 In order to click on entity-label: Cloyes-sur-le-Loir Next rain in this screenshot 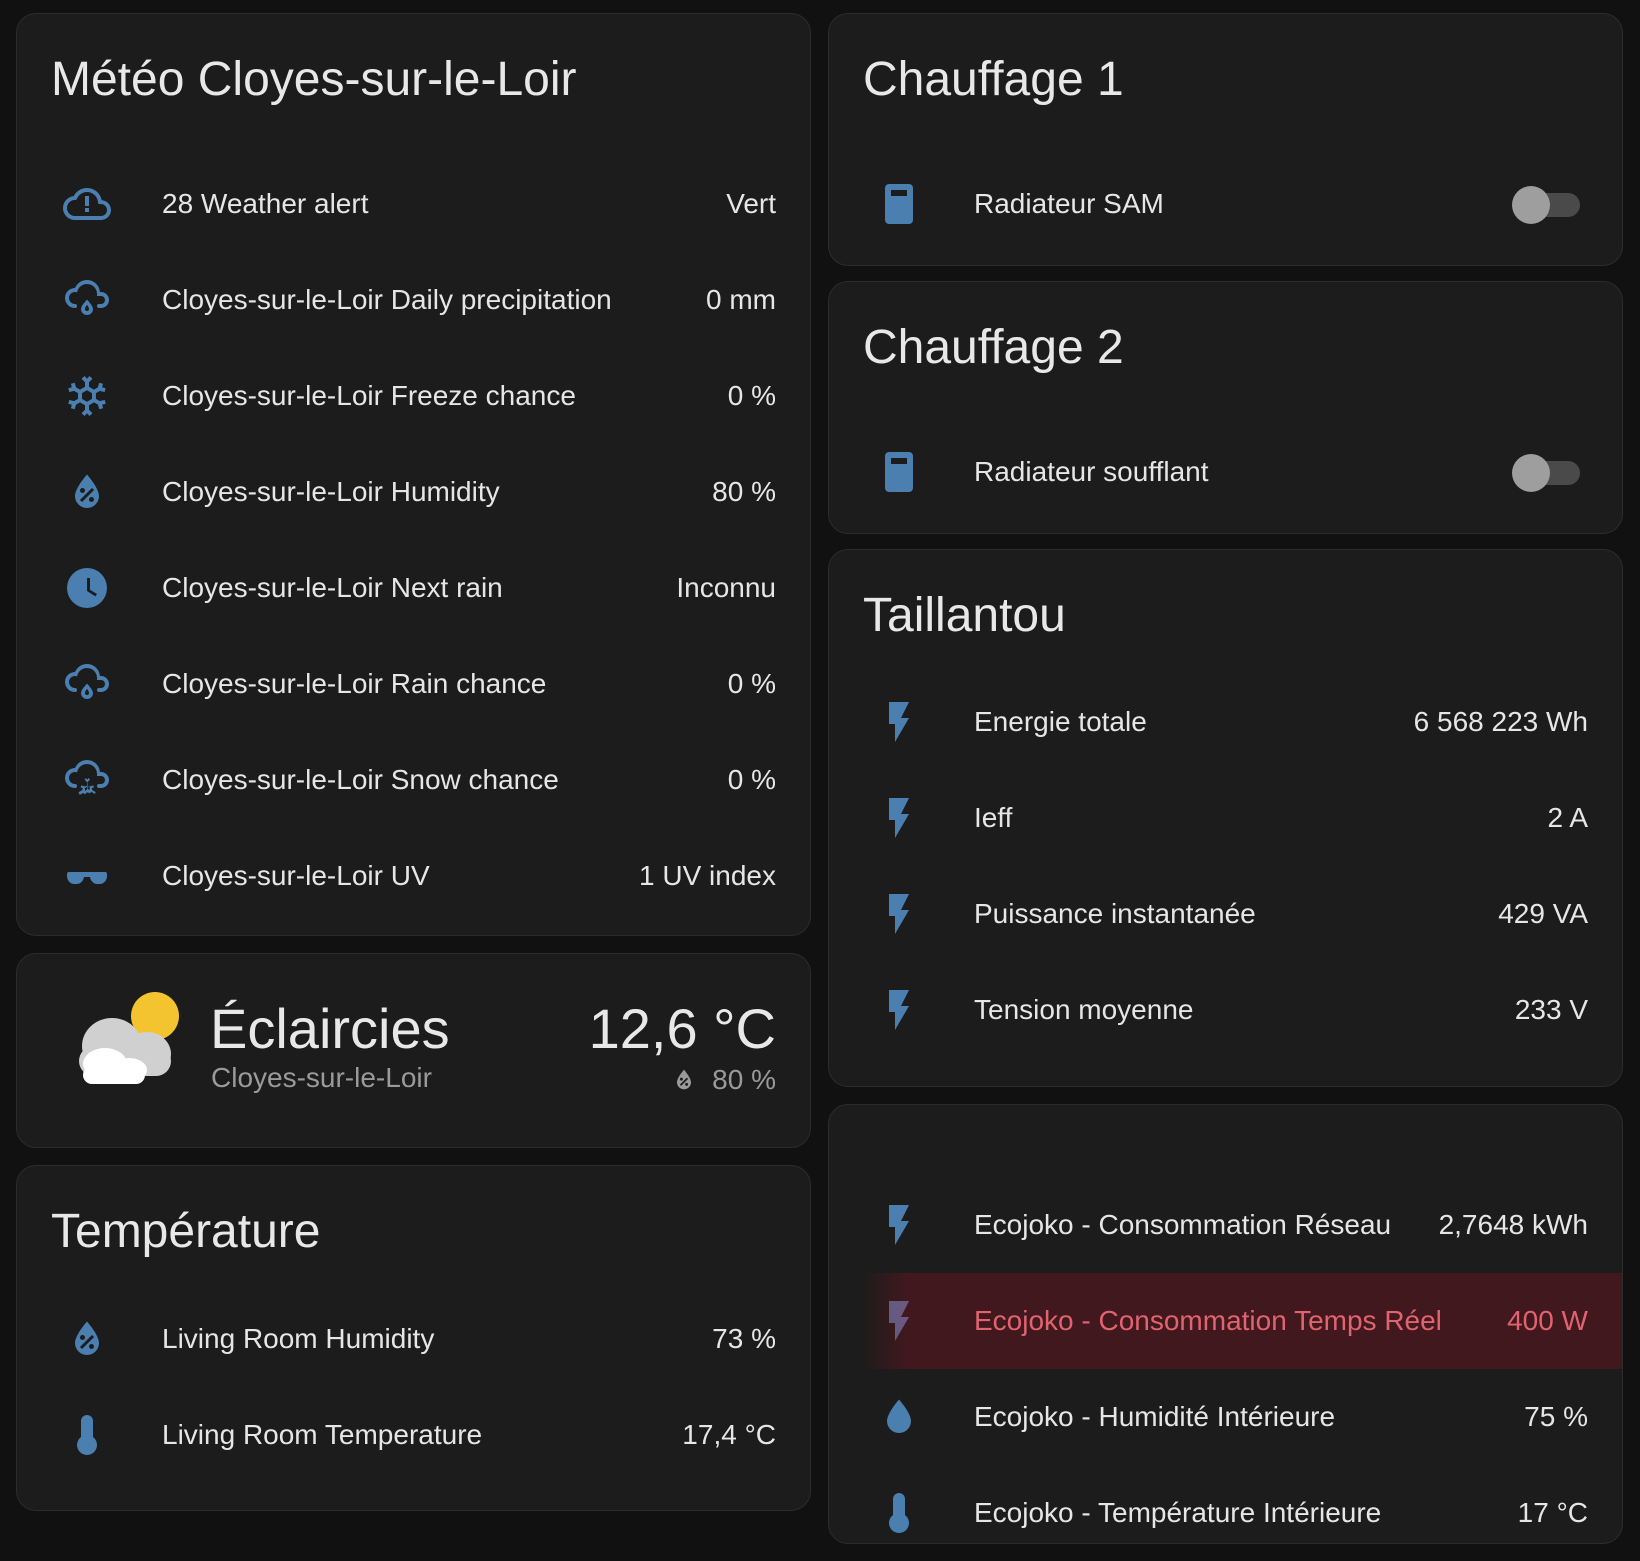, I will do `click(332, 587)`.